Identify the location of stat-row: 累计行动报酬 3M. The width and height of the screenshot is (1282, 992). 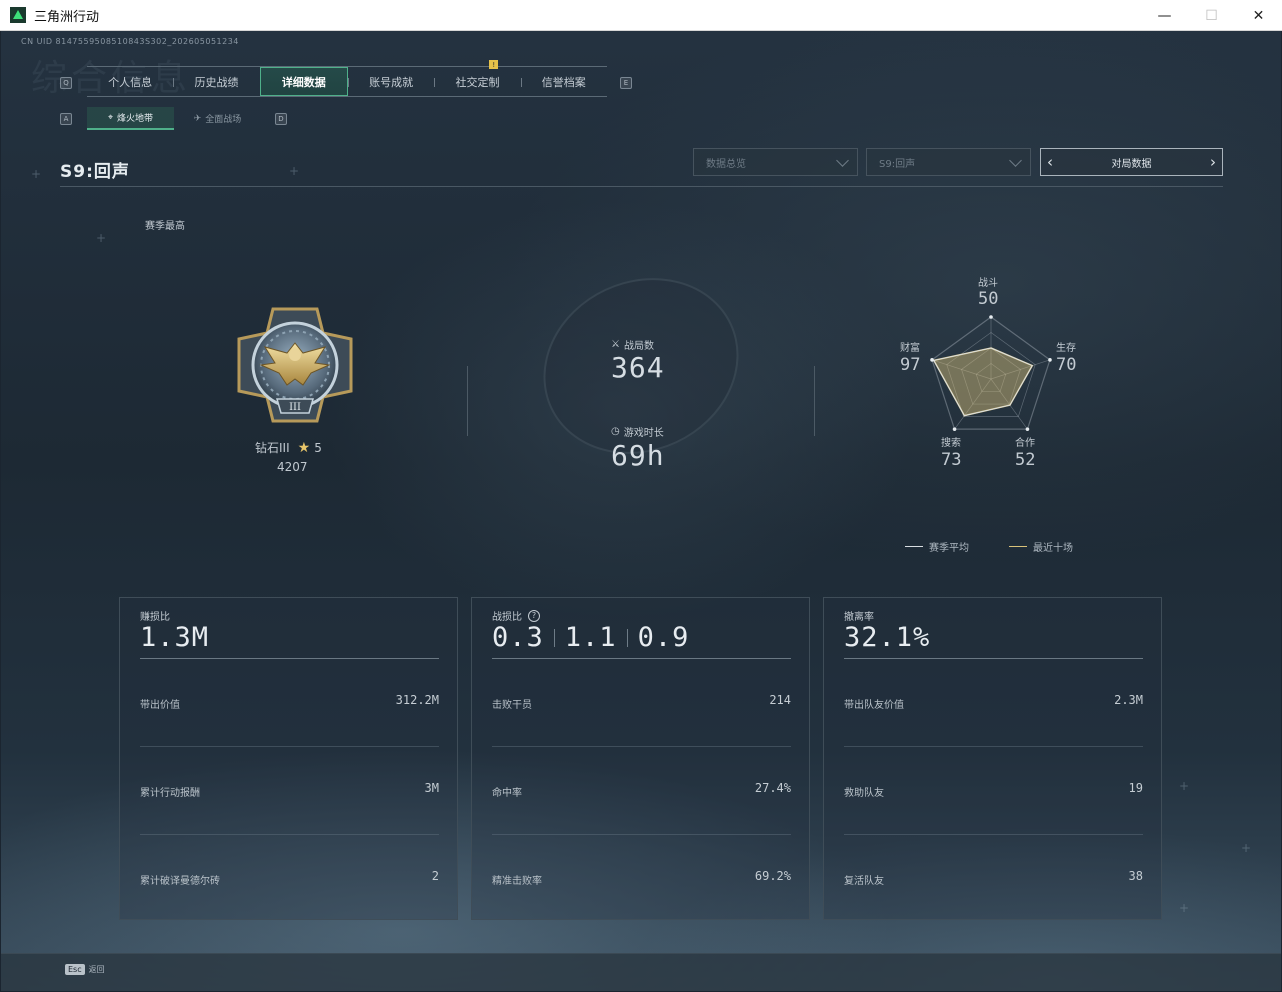
(289, 791).